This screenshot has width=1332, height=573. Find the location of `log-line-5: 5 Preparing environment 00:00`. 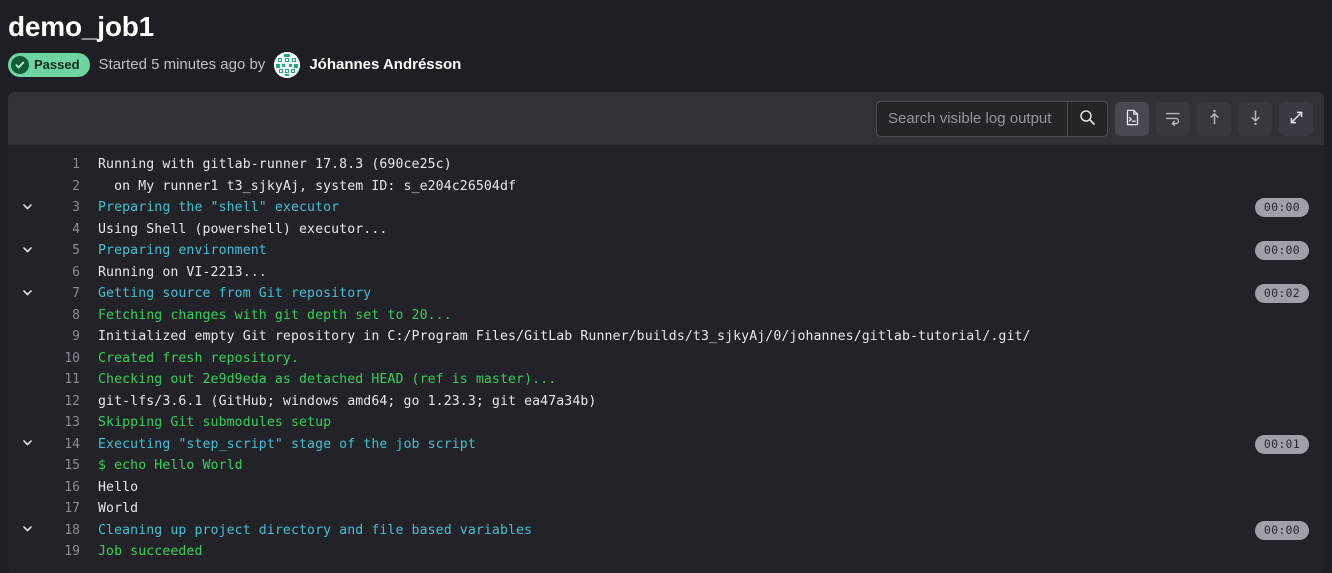

log-line-5: 5 Preparing environment 00:00 is located at coordinates (666, 251).